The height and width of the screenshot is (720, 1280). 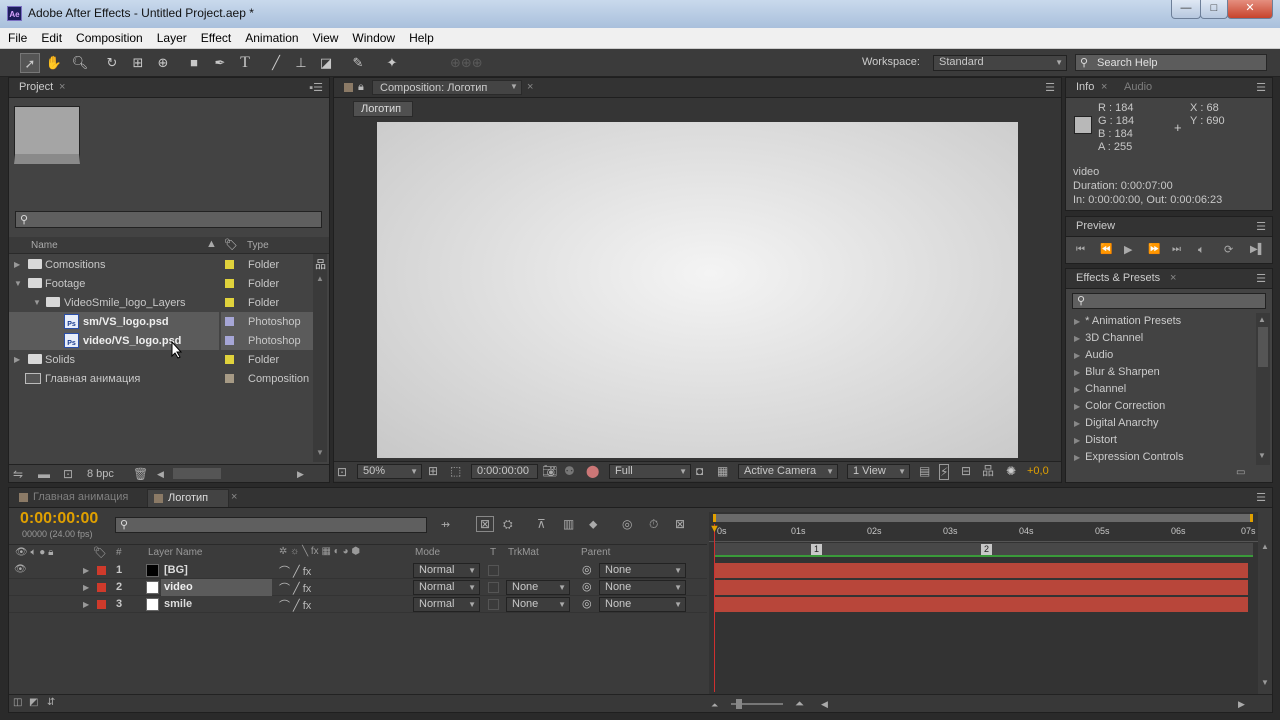 What do you see at coordinates (301, 63) in the screenshot?
I see `clone-stamp-tool-icon: ⊥` at bounding box center [301, 63].